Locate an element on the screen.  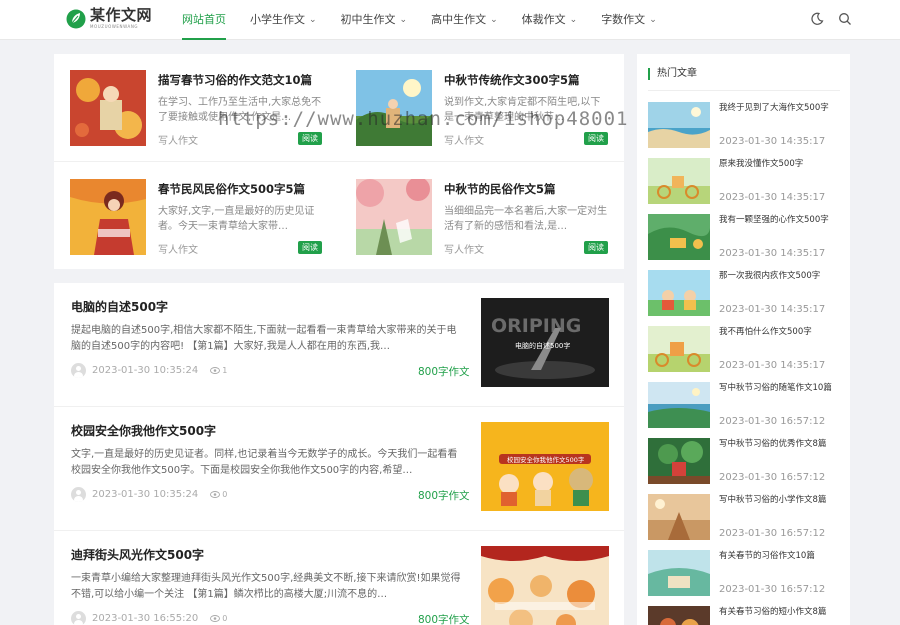
sidebar-article: 写中秋节习俗的优秀作文8篇 2023-01-30 16:57:12 is located at coordinates (744, 463).